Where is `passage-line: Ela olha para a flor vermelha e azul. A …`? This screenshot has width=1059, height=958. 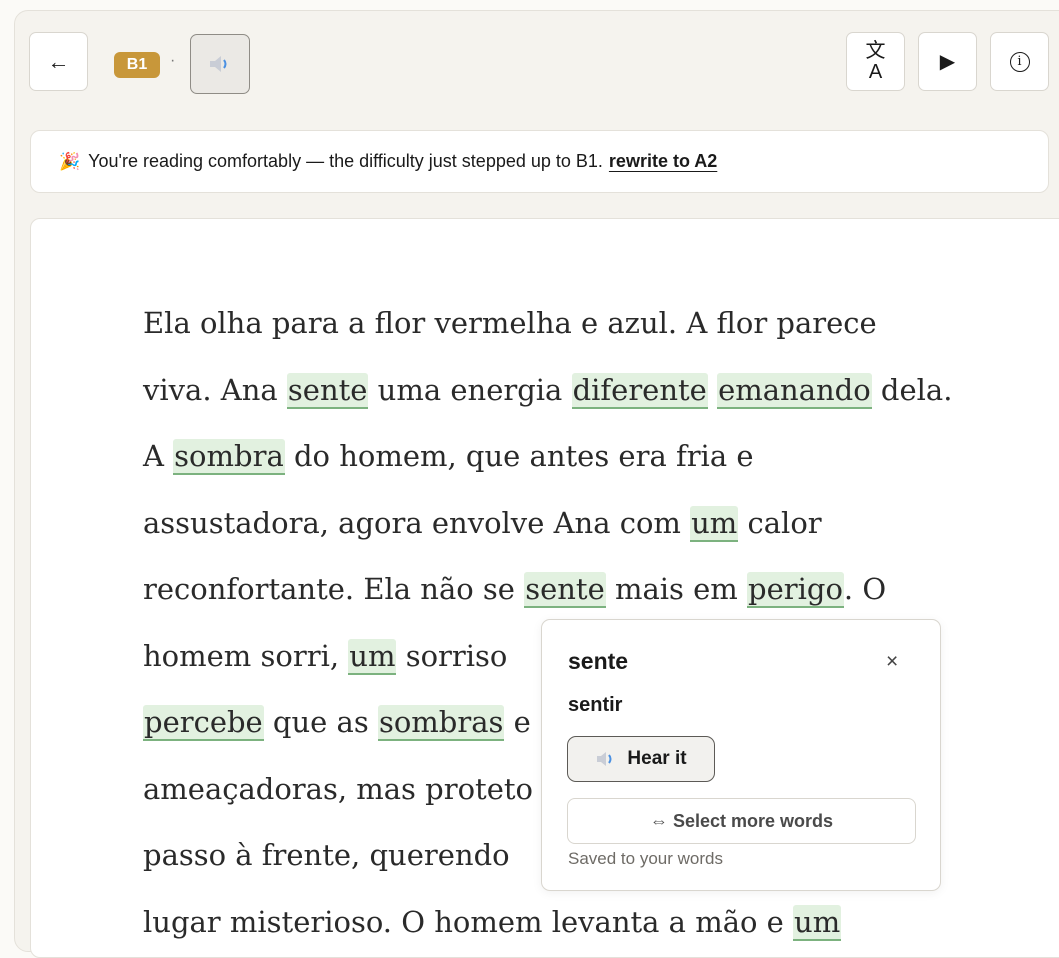 passage-line: Ela olha para a flor vermelha e azul. A … is located at coordinates (573, 323).